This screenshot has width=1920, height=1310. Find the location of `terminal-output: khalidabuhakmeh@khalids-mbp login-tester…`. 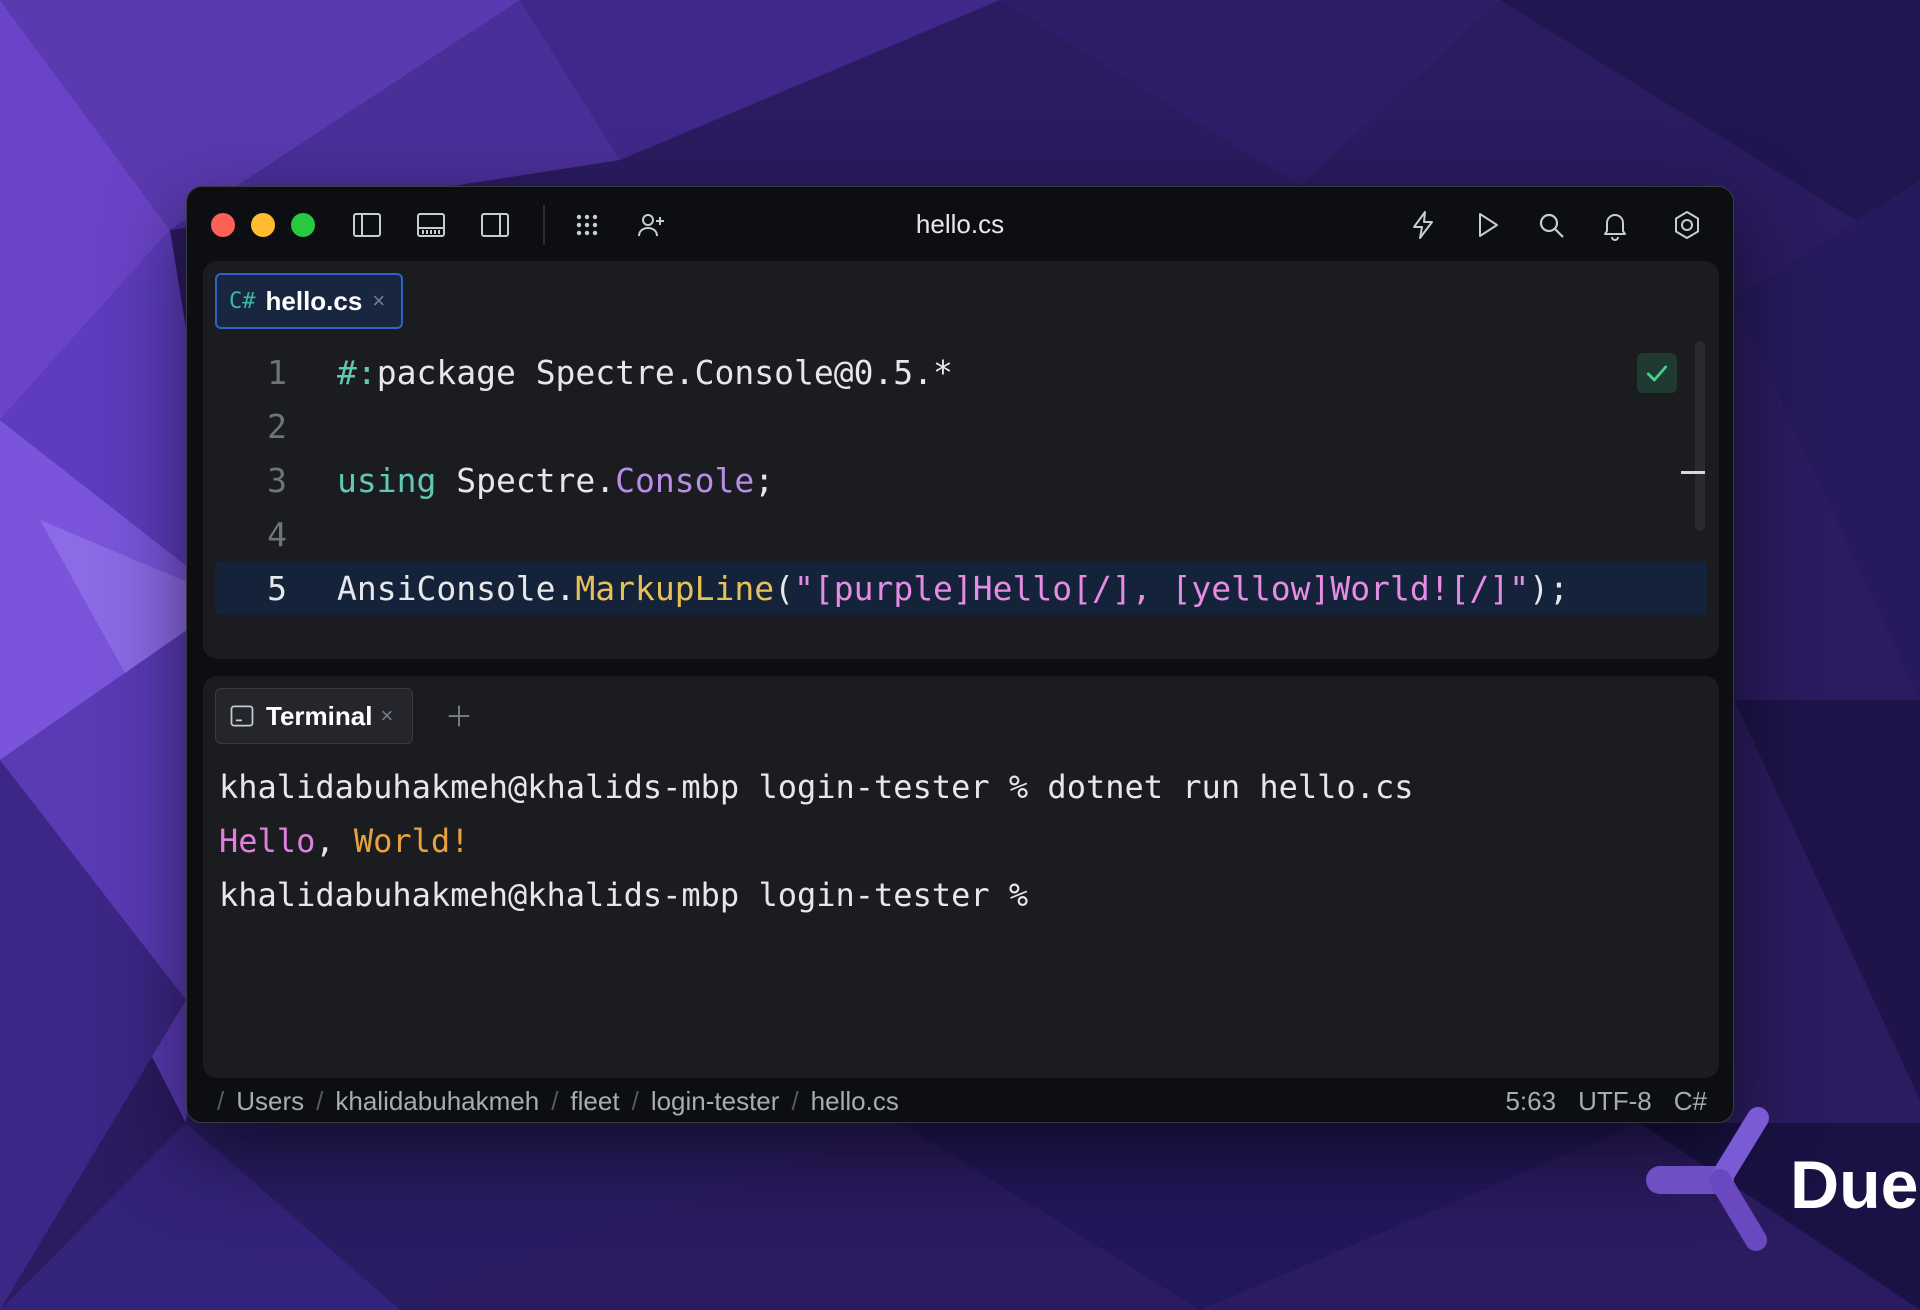

terminal-output: khalidabuhakmeh@khalids-mbp login-tester… is located at coordinates (816, 841).